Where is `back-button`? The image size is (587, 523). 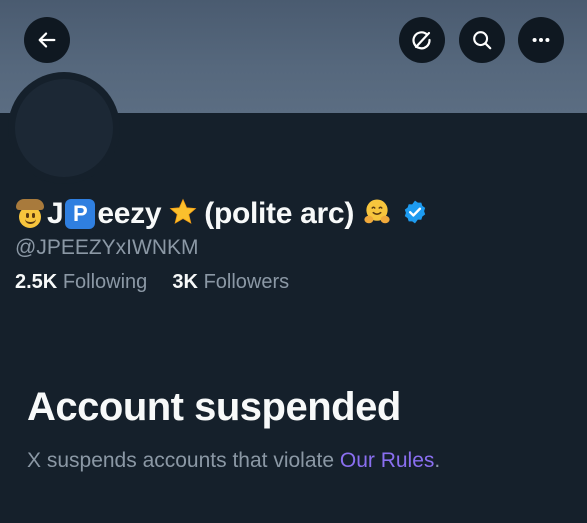 back-button is located at coordinates (47, 40).